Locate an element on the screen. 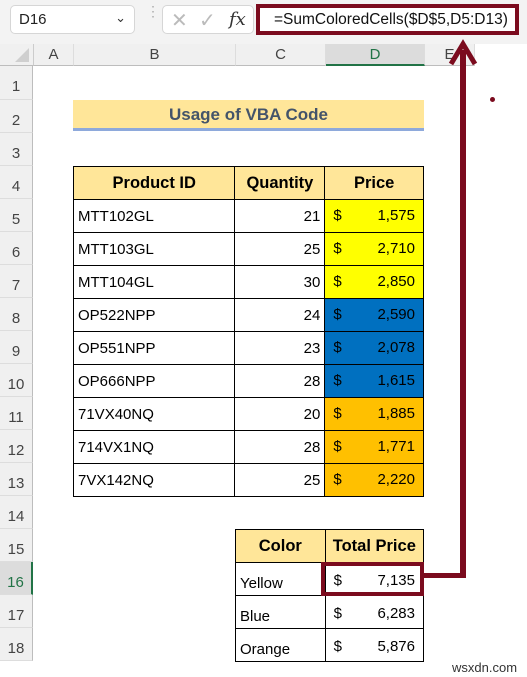 Image resolution: width=527 pixels, height=677 pixels. price-value: 1,575 is located at coordinates (396, 215).